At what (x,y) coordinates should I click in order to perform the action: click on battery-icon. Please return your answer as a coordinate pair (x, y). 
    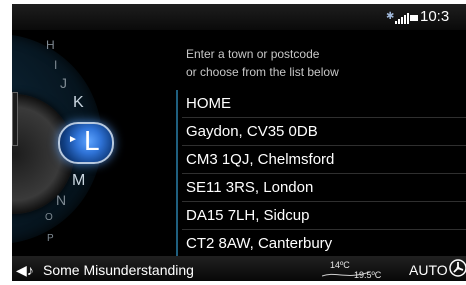
    Looking at the image, I should click on (414, 18).